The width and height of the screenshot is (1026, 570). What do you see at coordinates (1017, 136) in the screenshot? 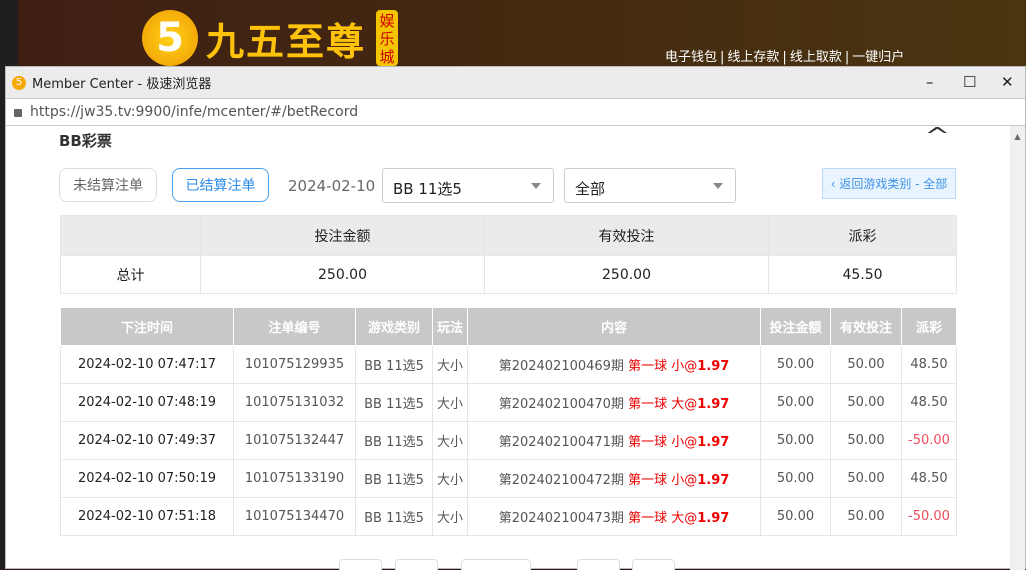
I see `scroll-up-icon: ▲` at bounding box center [1017, 136].